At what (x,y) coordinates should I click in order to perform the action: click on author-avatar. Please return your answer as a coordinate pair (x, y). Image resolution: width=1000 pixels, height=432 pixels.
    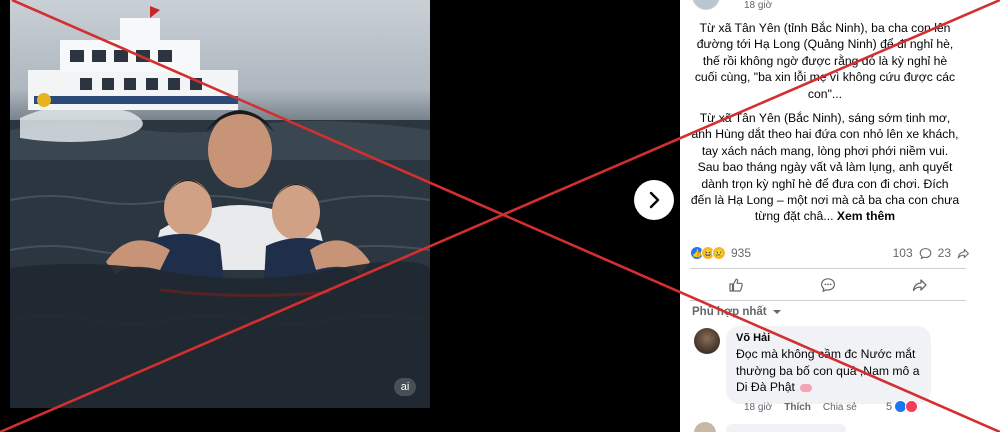
    Looking at the image, I should click on (706, 5).